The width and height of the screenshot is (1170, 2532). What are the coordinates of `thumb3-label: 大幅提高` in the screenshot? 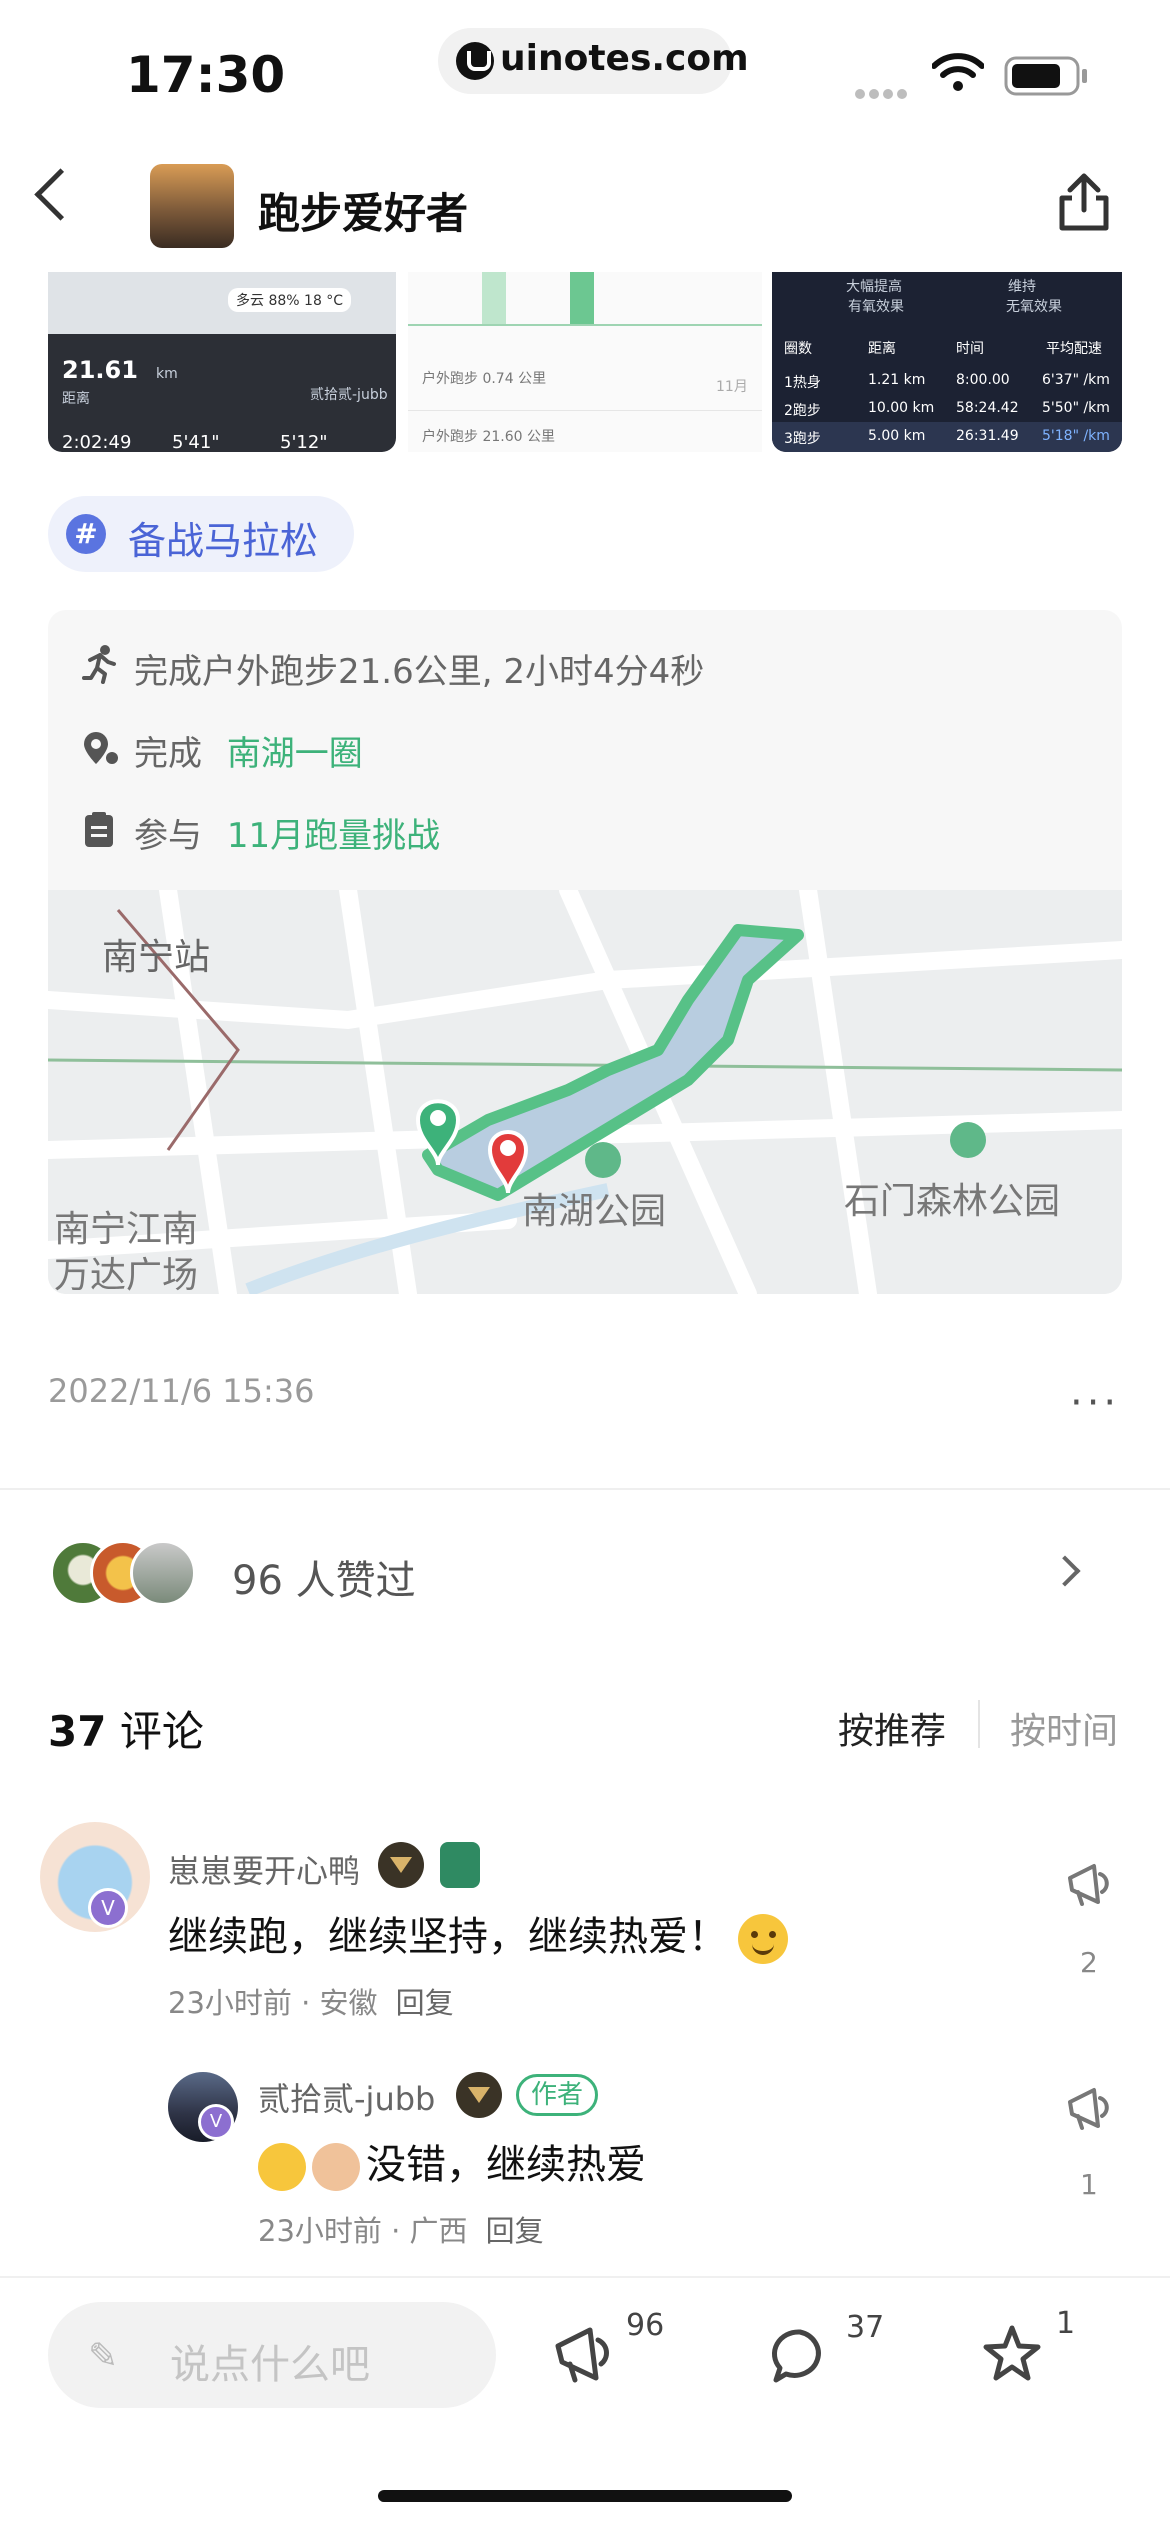 It's located at (874, 287).